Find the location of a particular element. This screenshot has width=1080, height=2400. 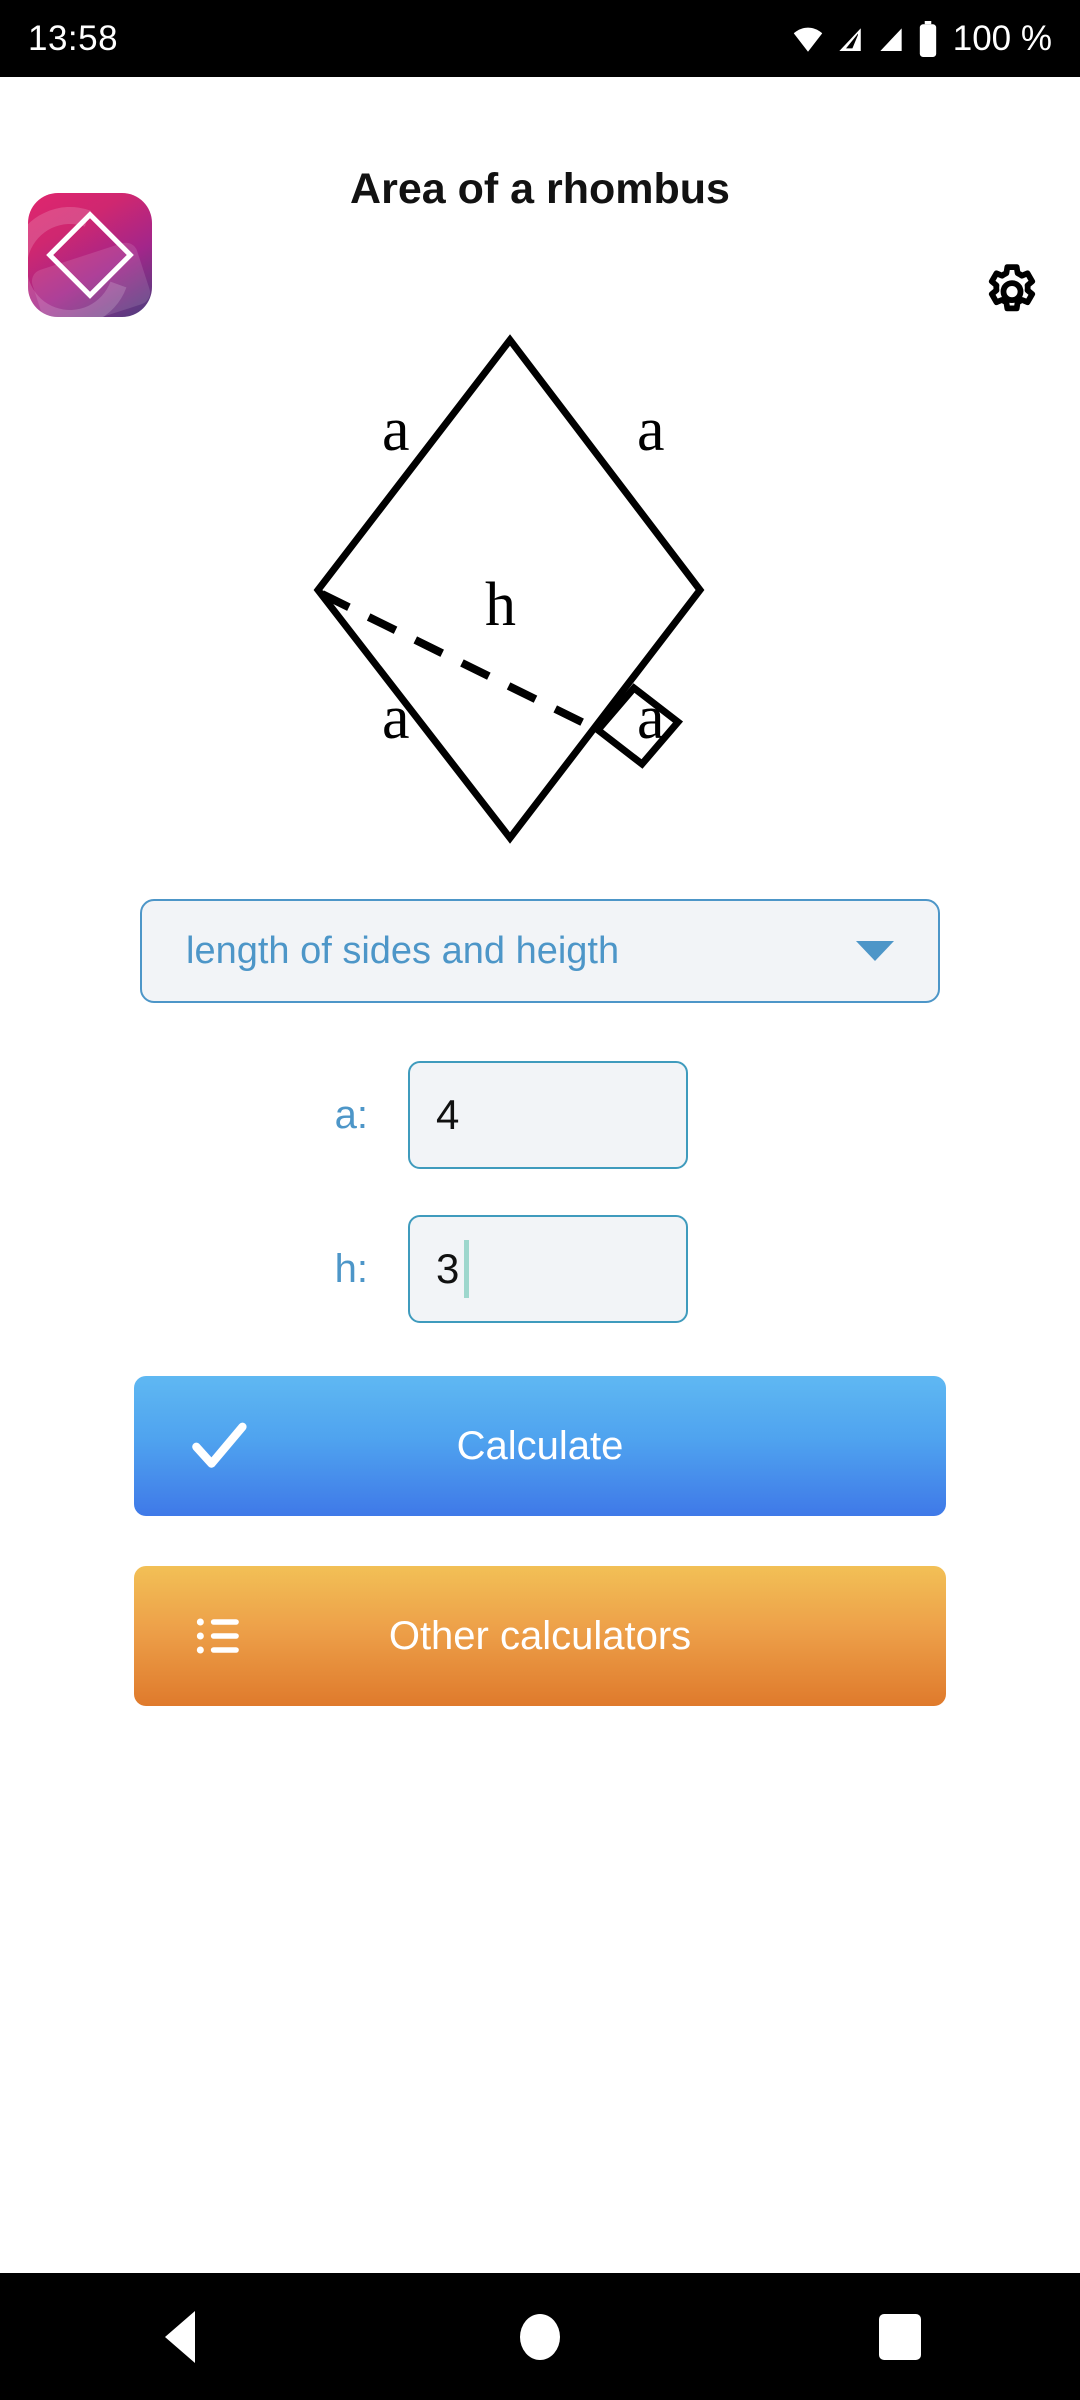

height-h-value: 3 is located at coordinates (448, 1268).